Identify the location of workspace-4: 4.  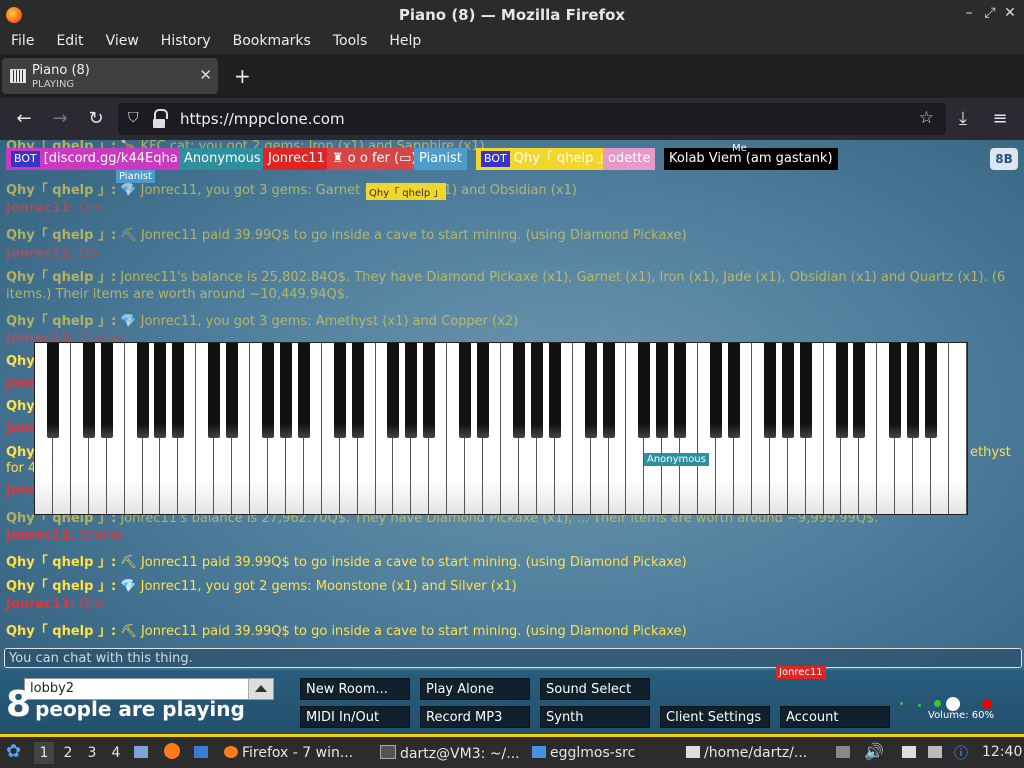
(116, 753).